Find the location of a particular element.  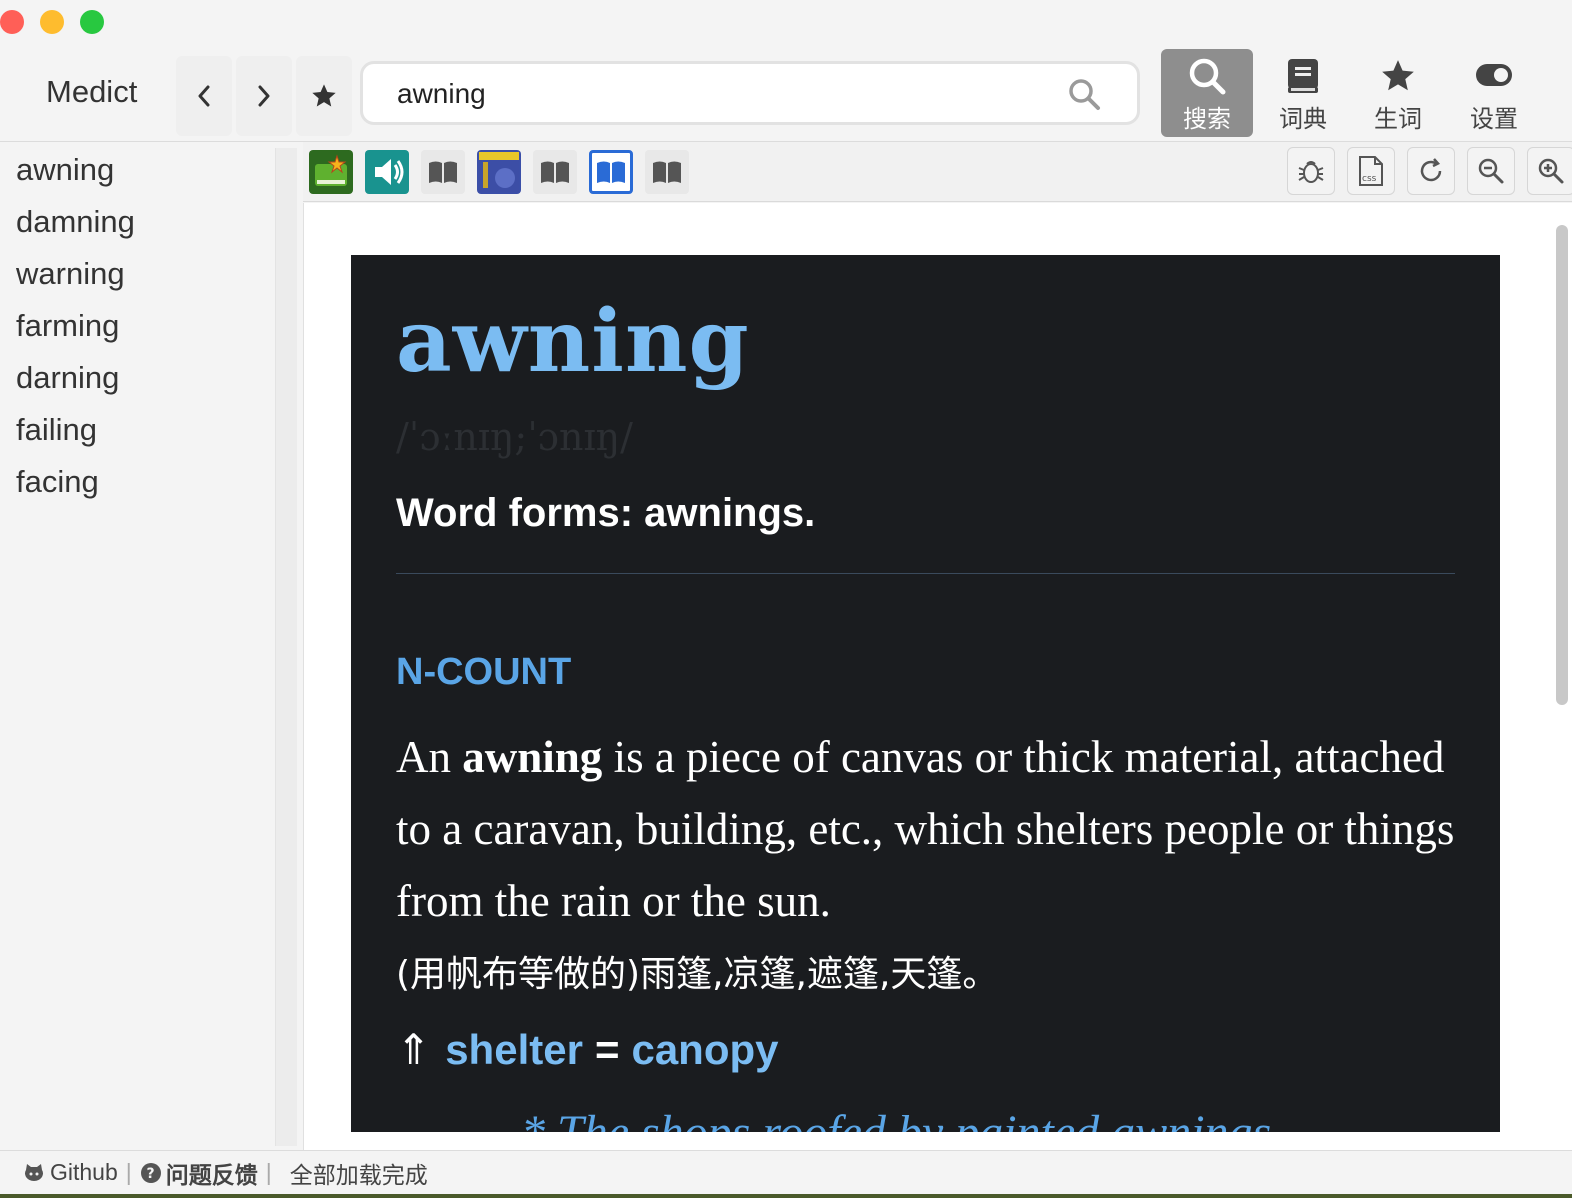

feedback-link: ? 问题反馈 is located at coordinates (199, 1173).